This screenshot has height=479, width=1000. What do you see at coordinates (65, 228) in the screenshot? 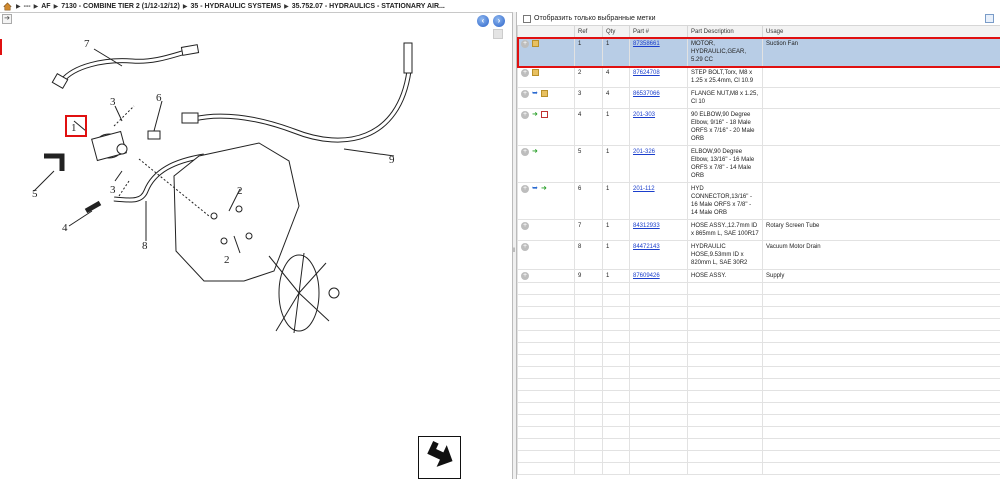
I see `callout-4: 4` at bounding box center [65, 228].